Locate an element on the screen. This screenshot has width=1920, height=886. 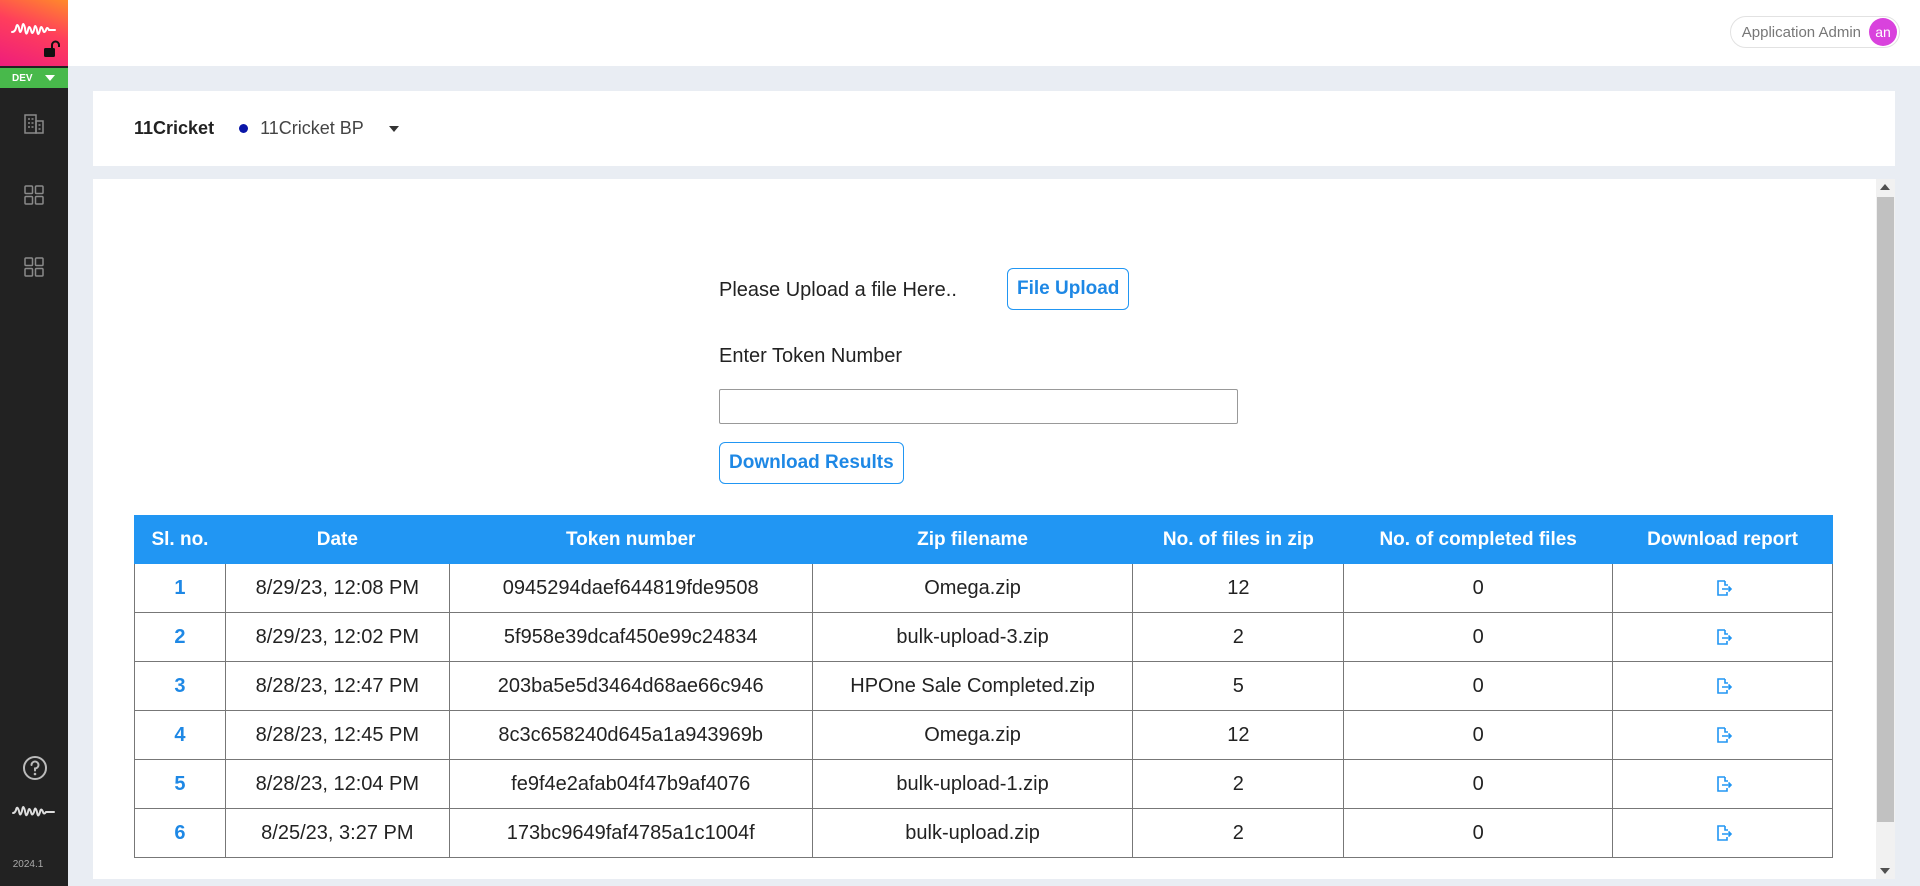
help-circle-icon is located at coordinates (35, 768).